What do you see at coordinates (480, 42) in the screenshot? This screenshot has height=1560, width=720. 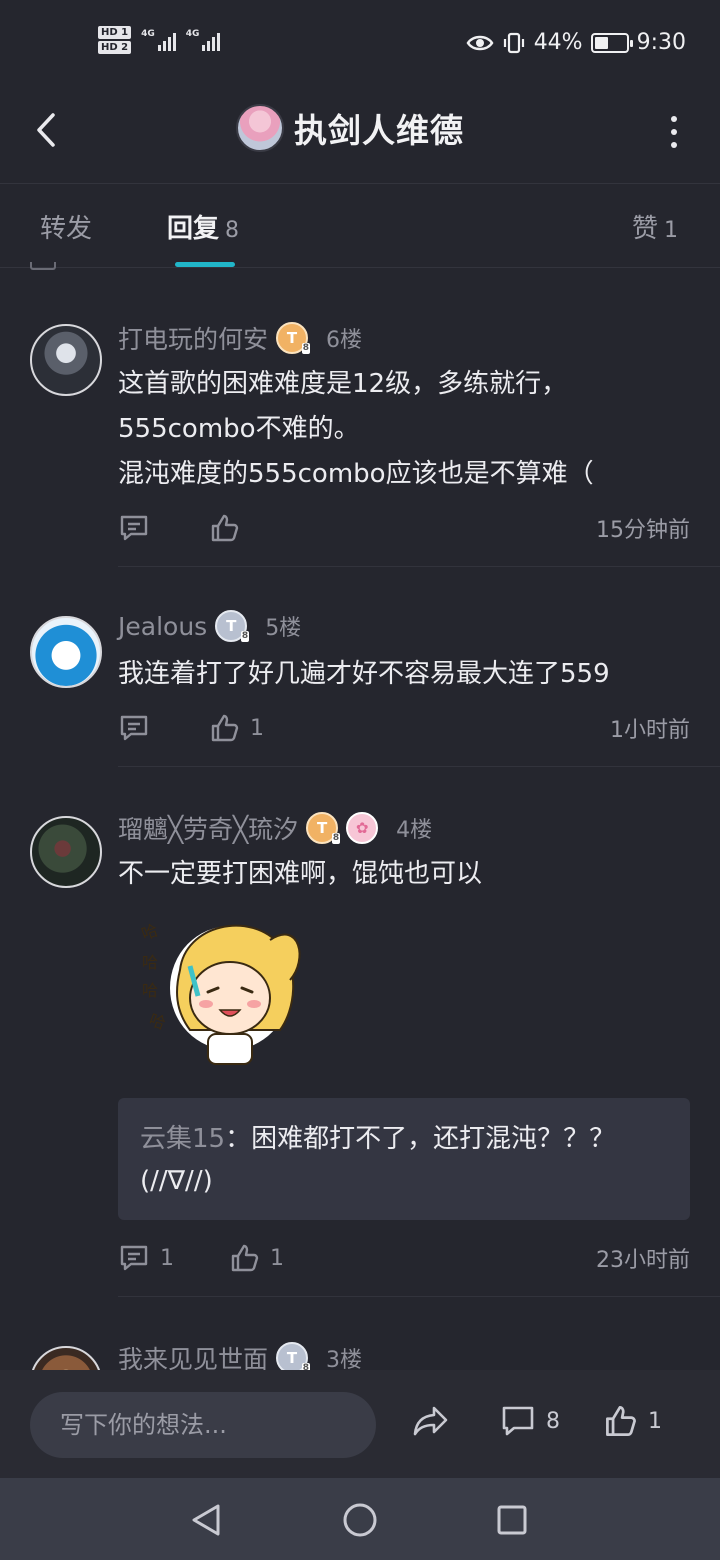 I see `eye-icon` at bounding box center [480, 42].